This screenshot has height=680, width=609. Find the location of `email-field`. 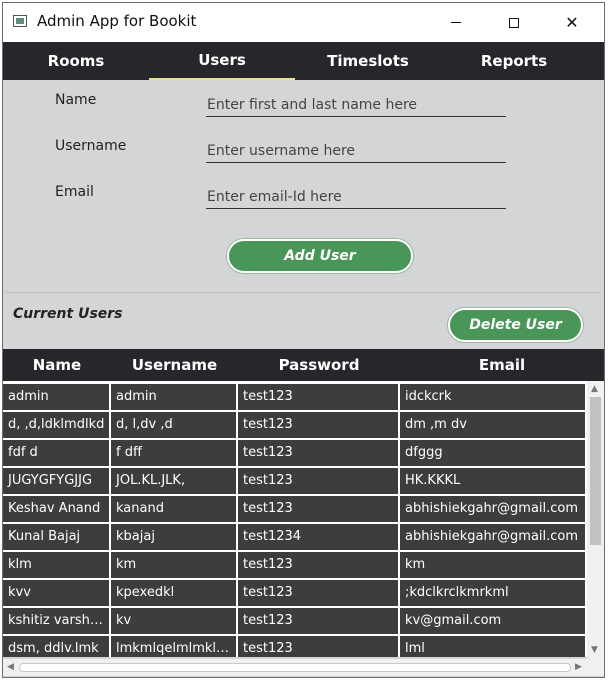

email-field is located at coordinates (356, 197).